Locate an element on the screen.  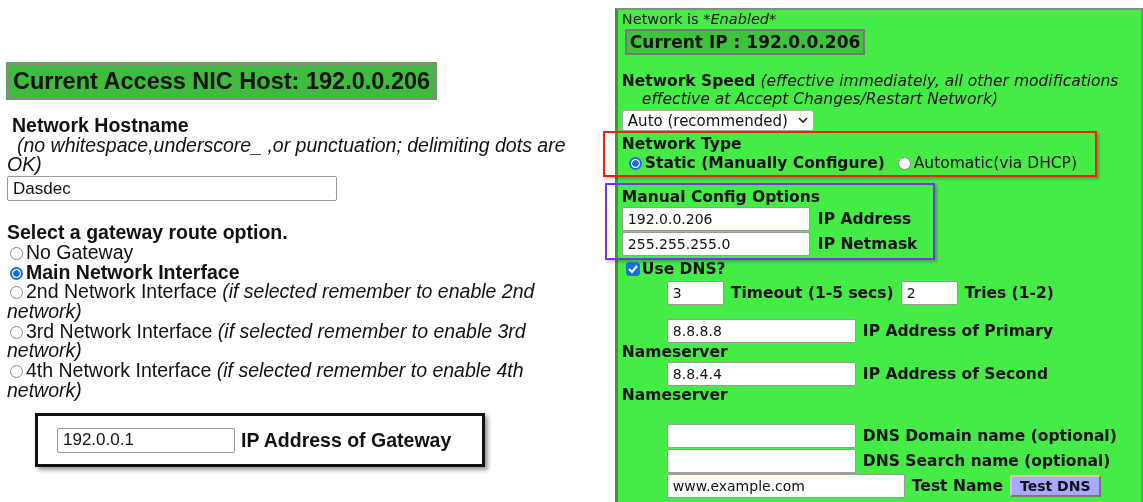
network-type-heading: Network Type is located at coordinates (682, 144).